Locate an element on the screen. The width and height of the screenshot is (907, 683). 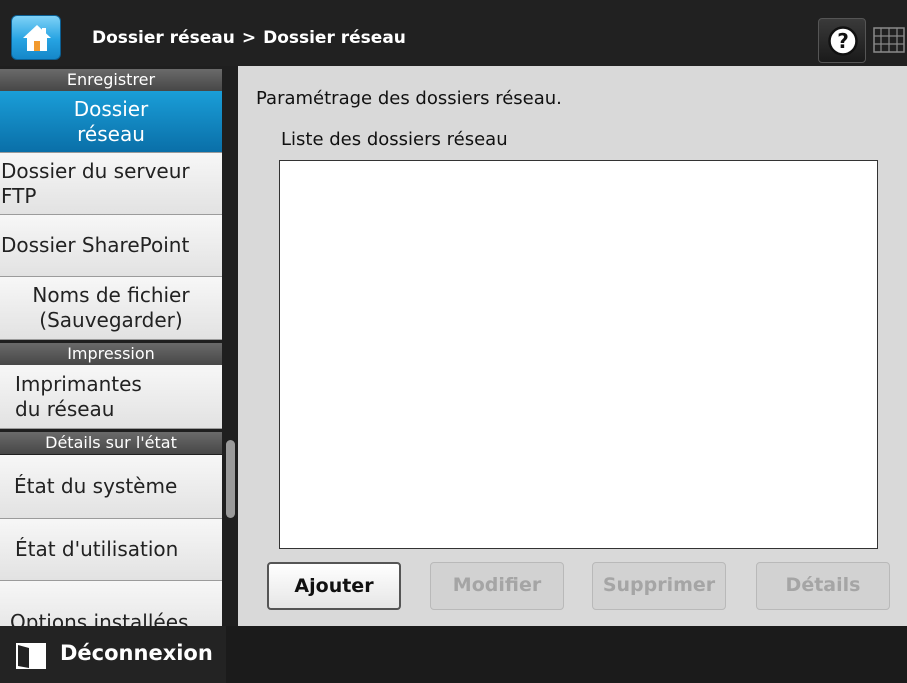
folder-list-label: Liste des dossiers réseau is located at coordinates (394, 139).